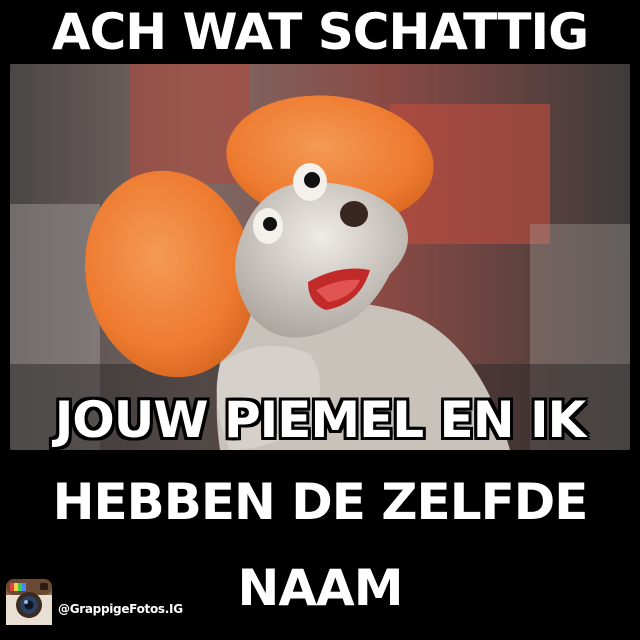  I want to click on instagram-icon, so click(29, 602).